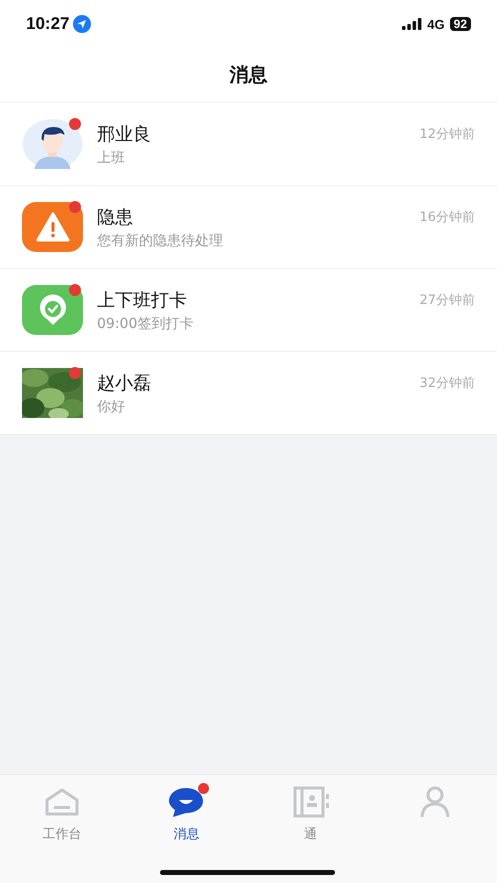 The height and width of the screenshot is (883, 497). Describe the element at coordinates (311, 802) in the screenshot. I see `address-book-icon` at that location.